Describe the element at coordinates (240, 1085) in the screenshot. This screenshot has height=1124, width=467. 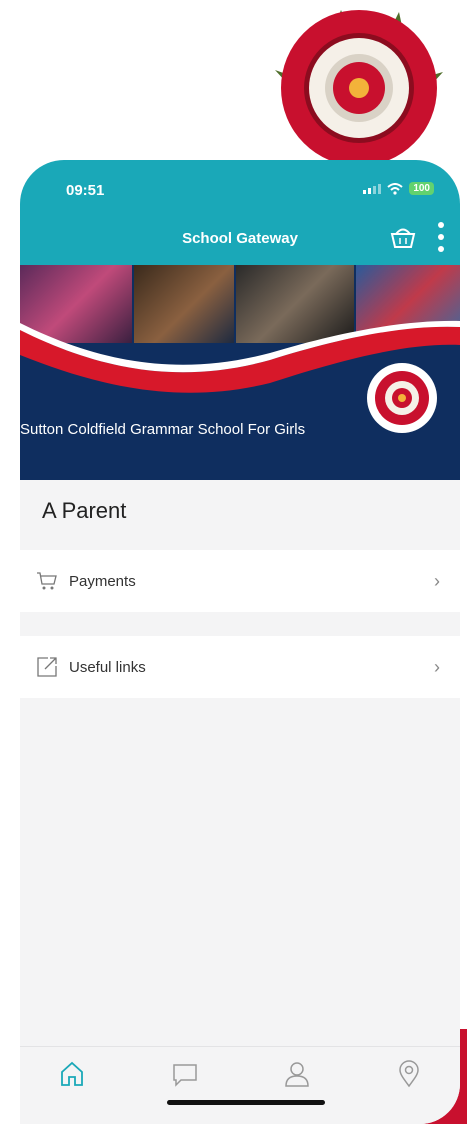
I see `bottom-tab-bar` at that location.